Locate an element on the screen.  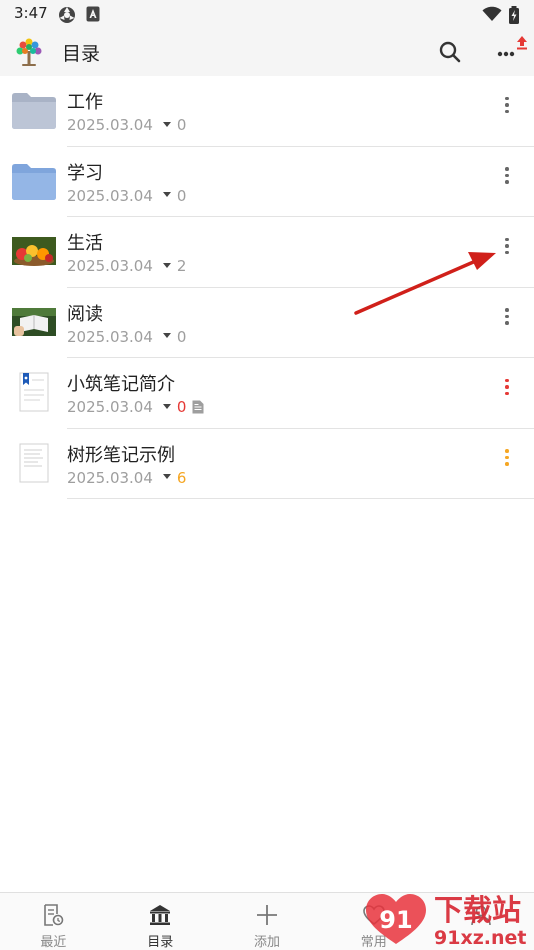
search-icon is located at coordinates (450, 52).